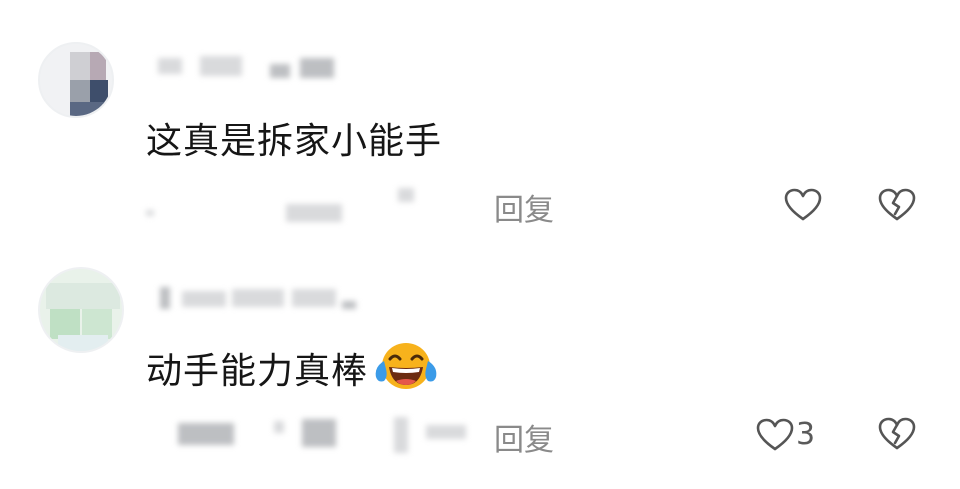 Image resolution: width=960 pixels, height=489 pixels. What do you see at coordinates (406, 370) in the screenshot?
I see `laughing-crying-emoji` at bounding box center [406, 370].